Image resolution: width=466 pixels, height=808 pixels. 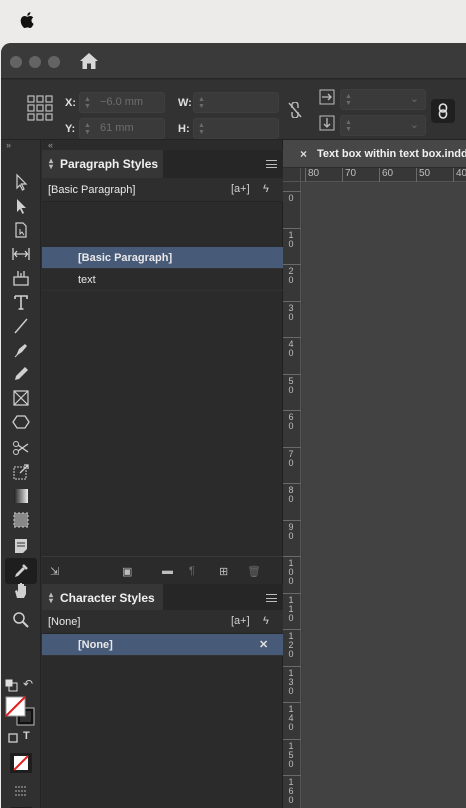 I want to click on home-icon, so click(x=89, y=61).